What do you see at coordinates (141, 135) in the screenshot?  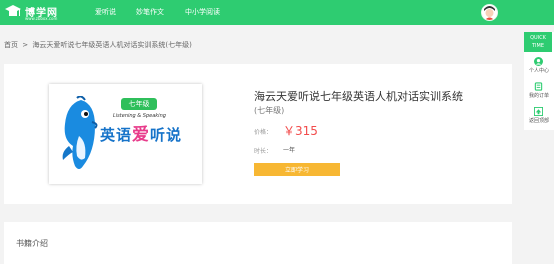 I see `cover-brand-love: 爱` at bounding box center [141, 135].